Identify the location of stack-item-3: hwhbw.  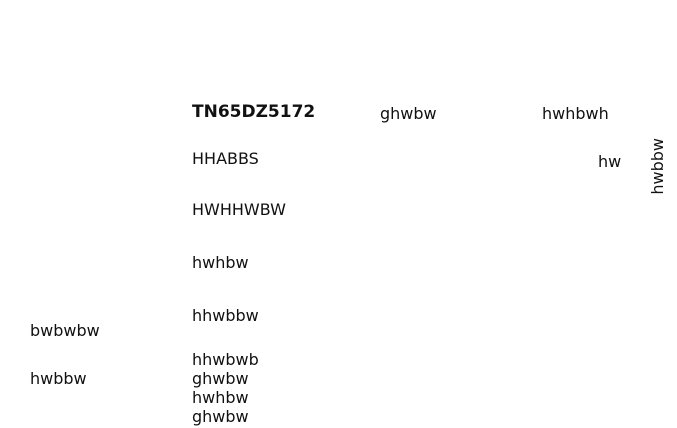
(220, 397).